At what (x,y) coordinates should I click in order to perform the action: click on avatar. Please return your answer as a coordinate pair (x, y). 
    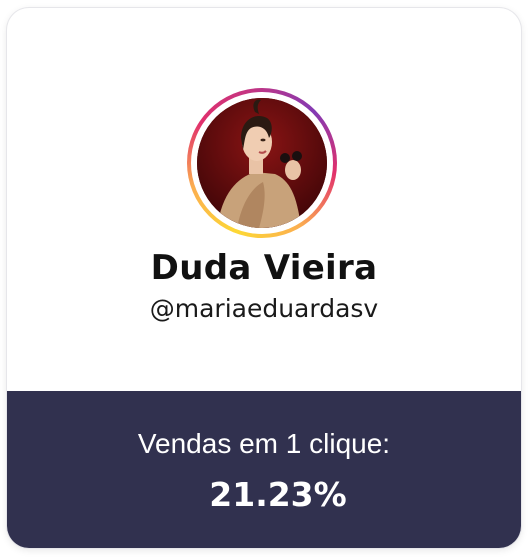
    Looking at the image, I should click on (262, 163).